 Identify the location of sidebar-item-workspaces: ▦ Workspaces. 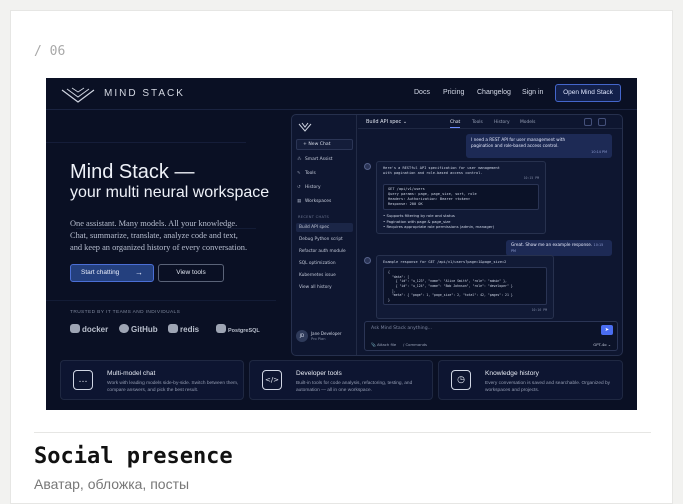
(314, 201).